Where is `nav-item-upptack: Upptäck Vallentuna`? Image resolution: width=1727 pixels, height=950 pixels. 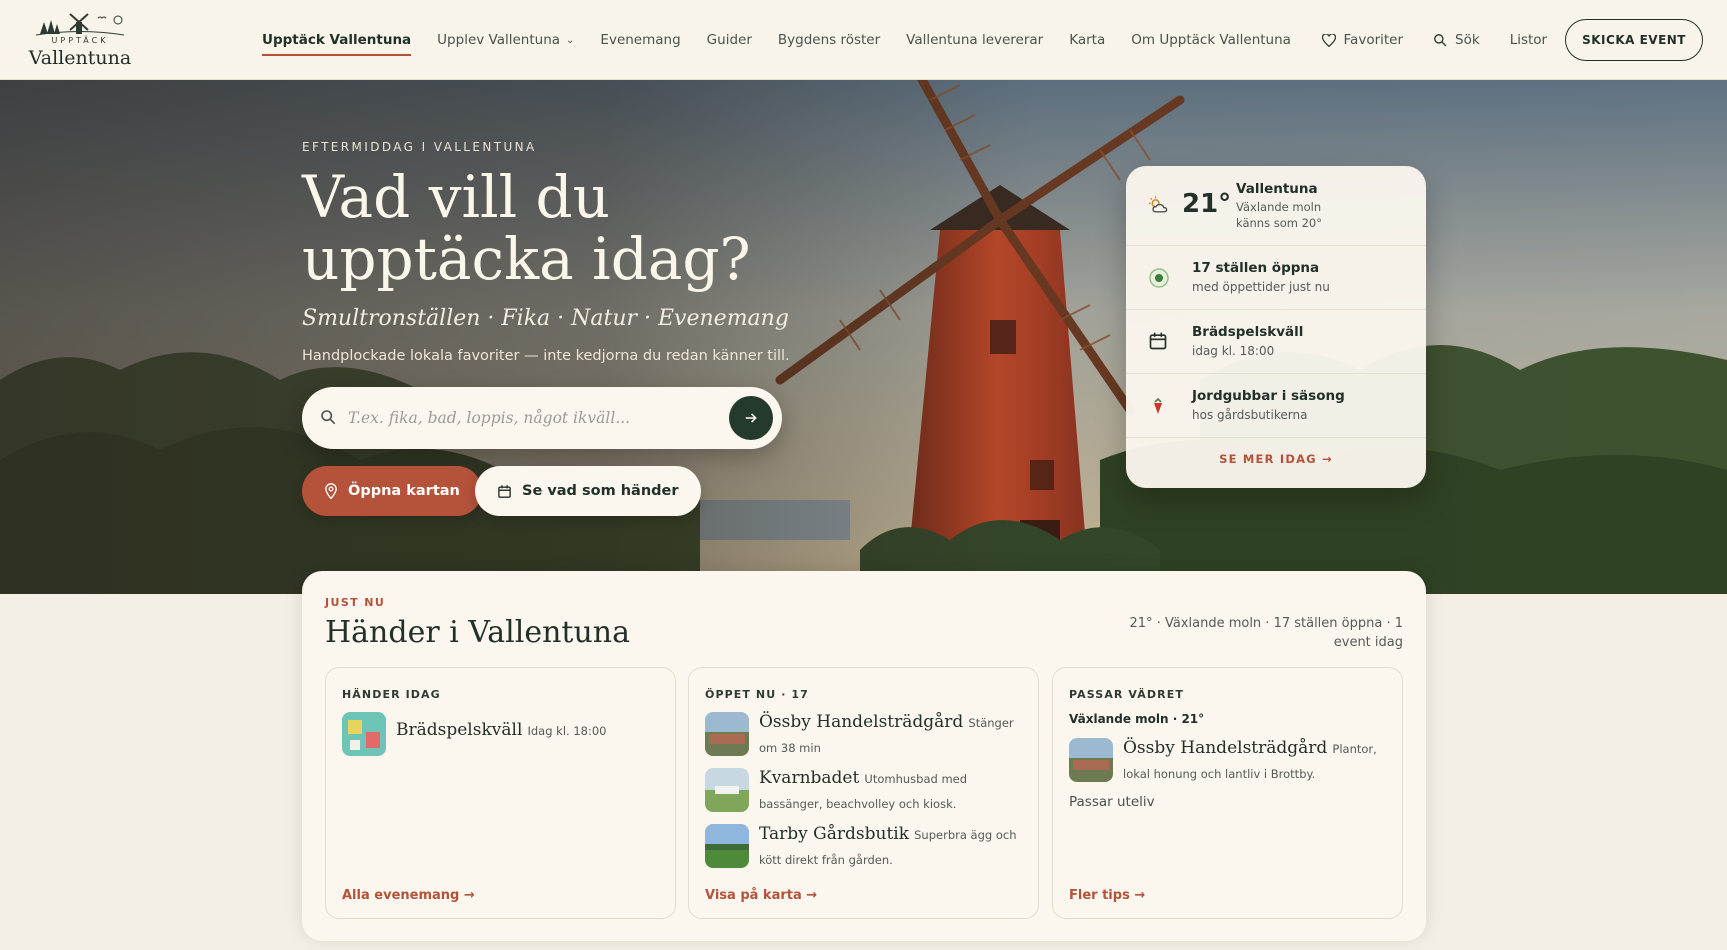
nav-item-upptack: Upptäck Vallentuna is located at coordinates (337, 44).